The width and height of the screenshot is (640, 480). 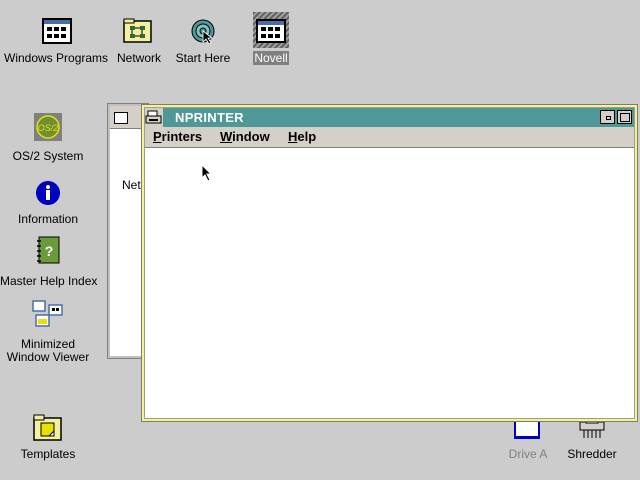 What do you see at coordinates (49, 281) in the screenshot?
I see `master-help-index-label: Master Help Index` at bounding box center [49, 281].